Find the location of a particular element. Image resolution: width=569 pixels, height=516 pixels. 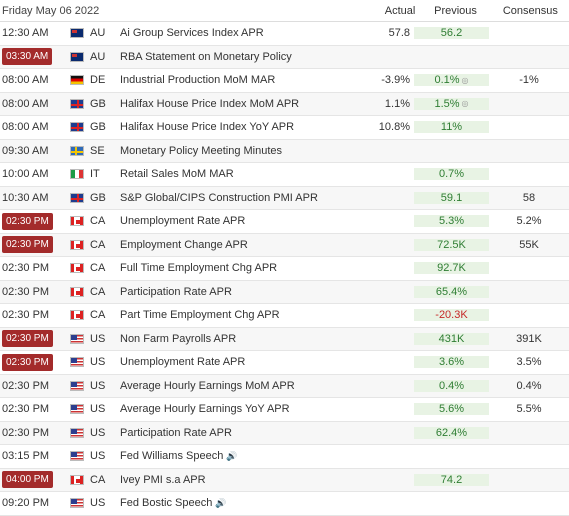

previous-value: 74.2 is located at coordinates (451, 479).